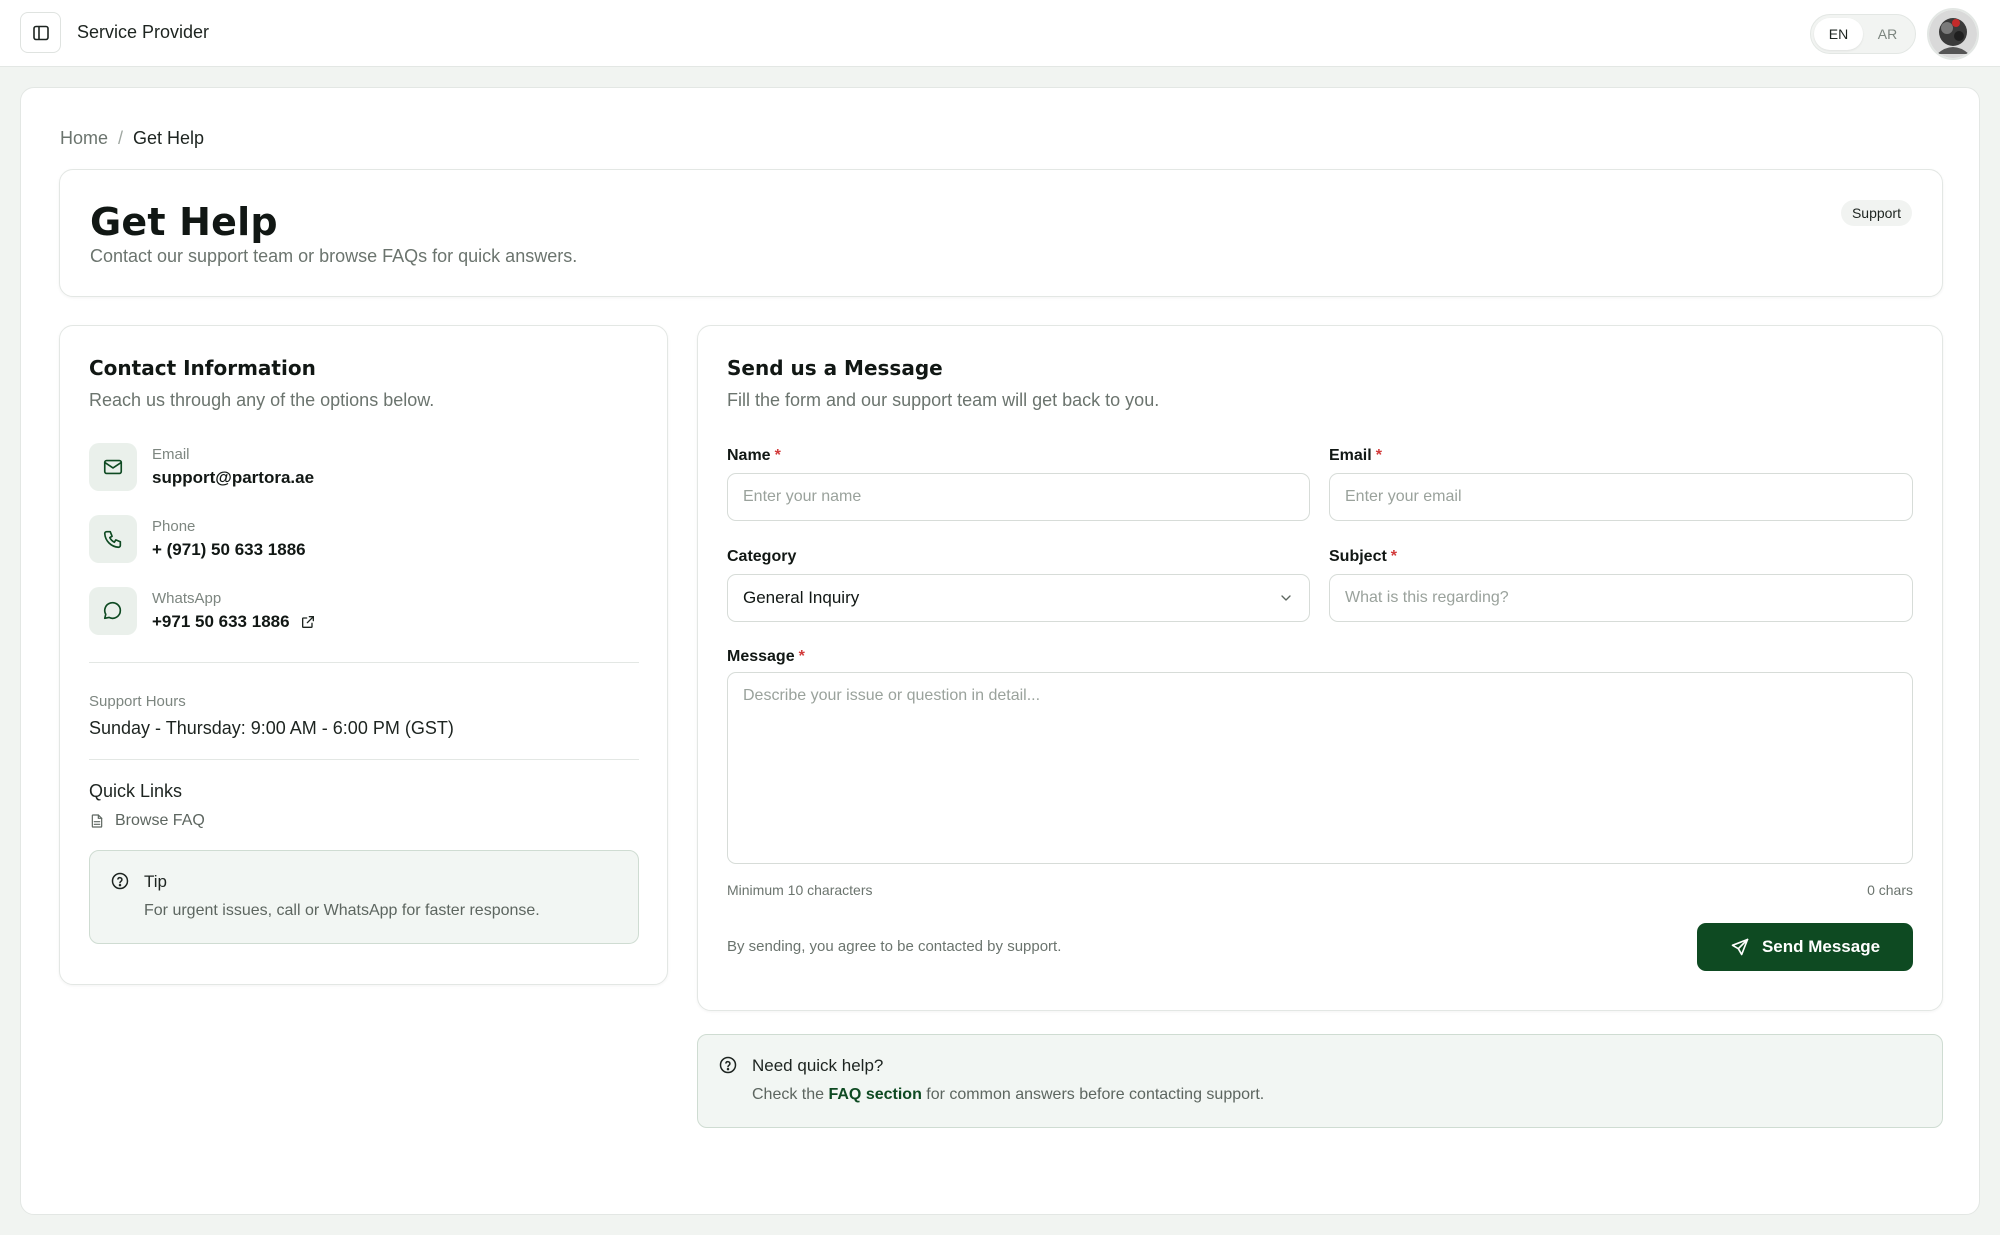  What do you see at coordinates (1363, 556) in the screenshot?
I see `subject-label: Subject *` at bounding box center [1363, 556].